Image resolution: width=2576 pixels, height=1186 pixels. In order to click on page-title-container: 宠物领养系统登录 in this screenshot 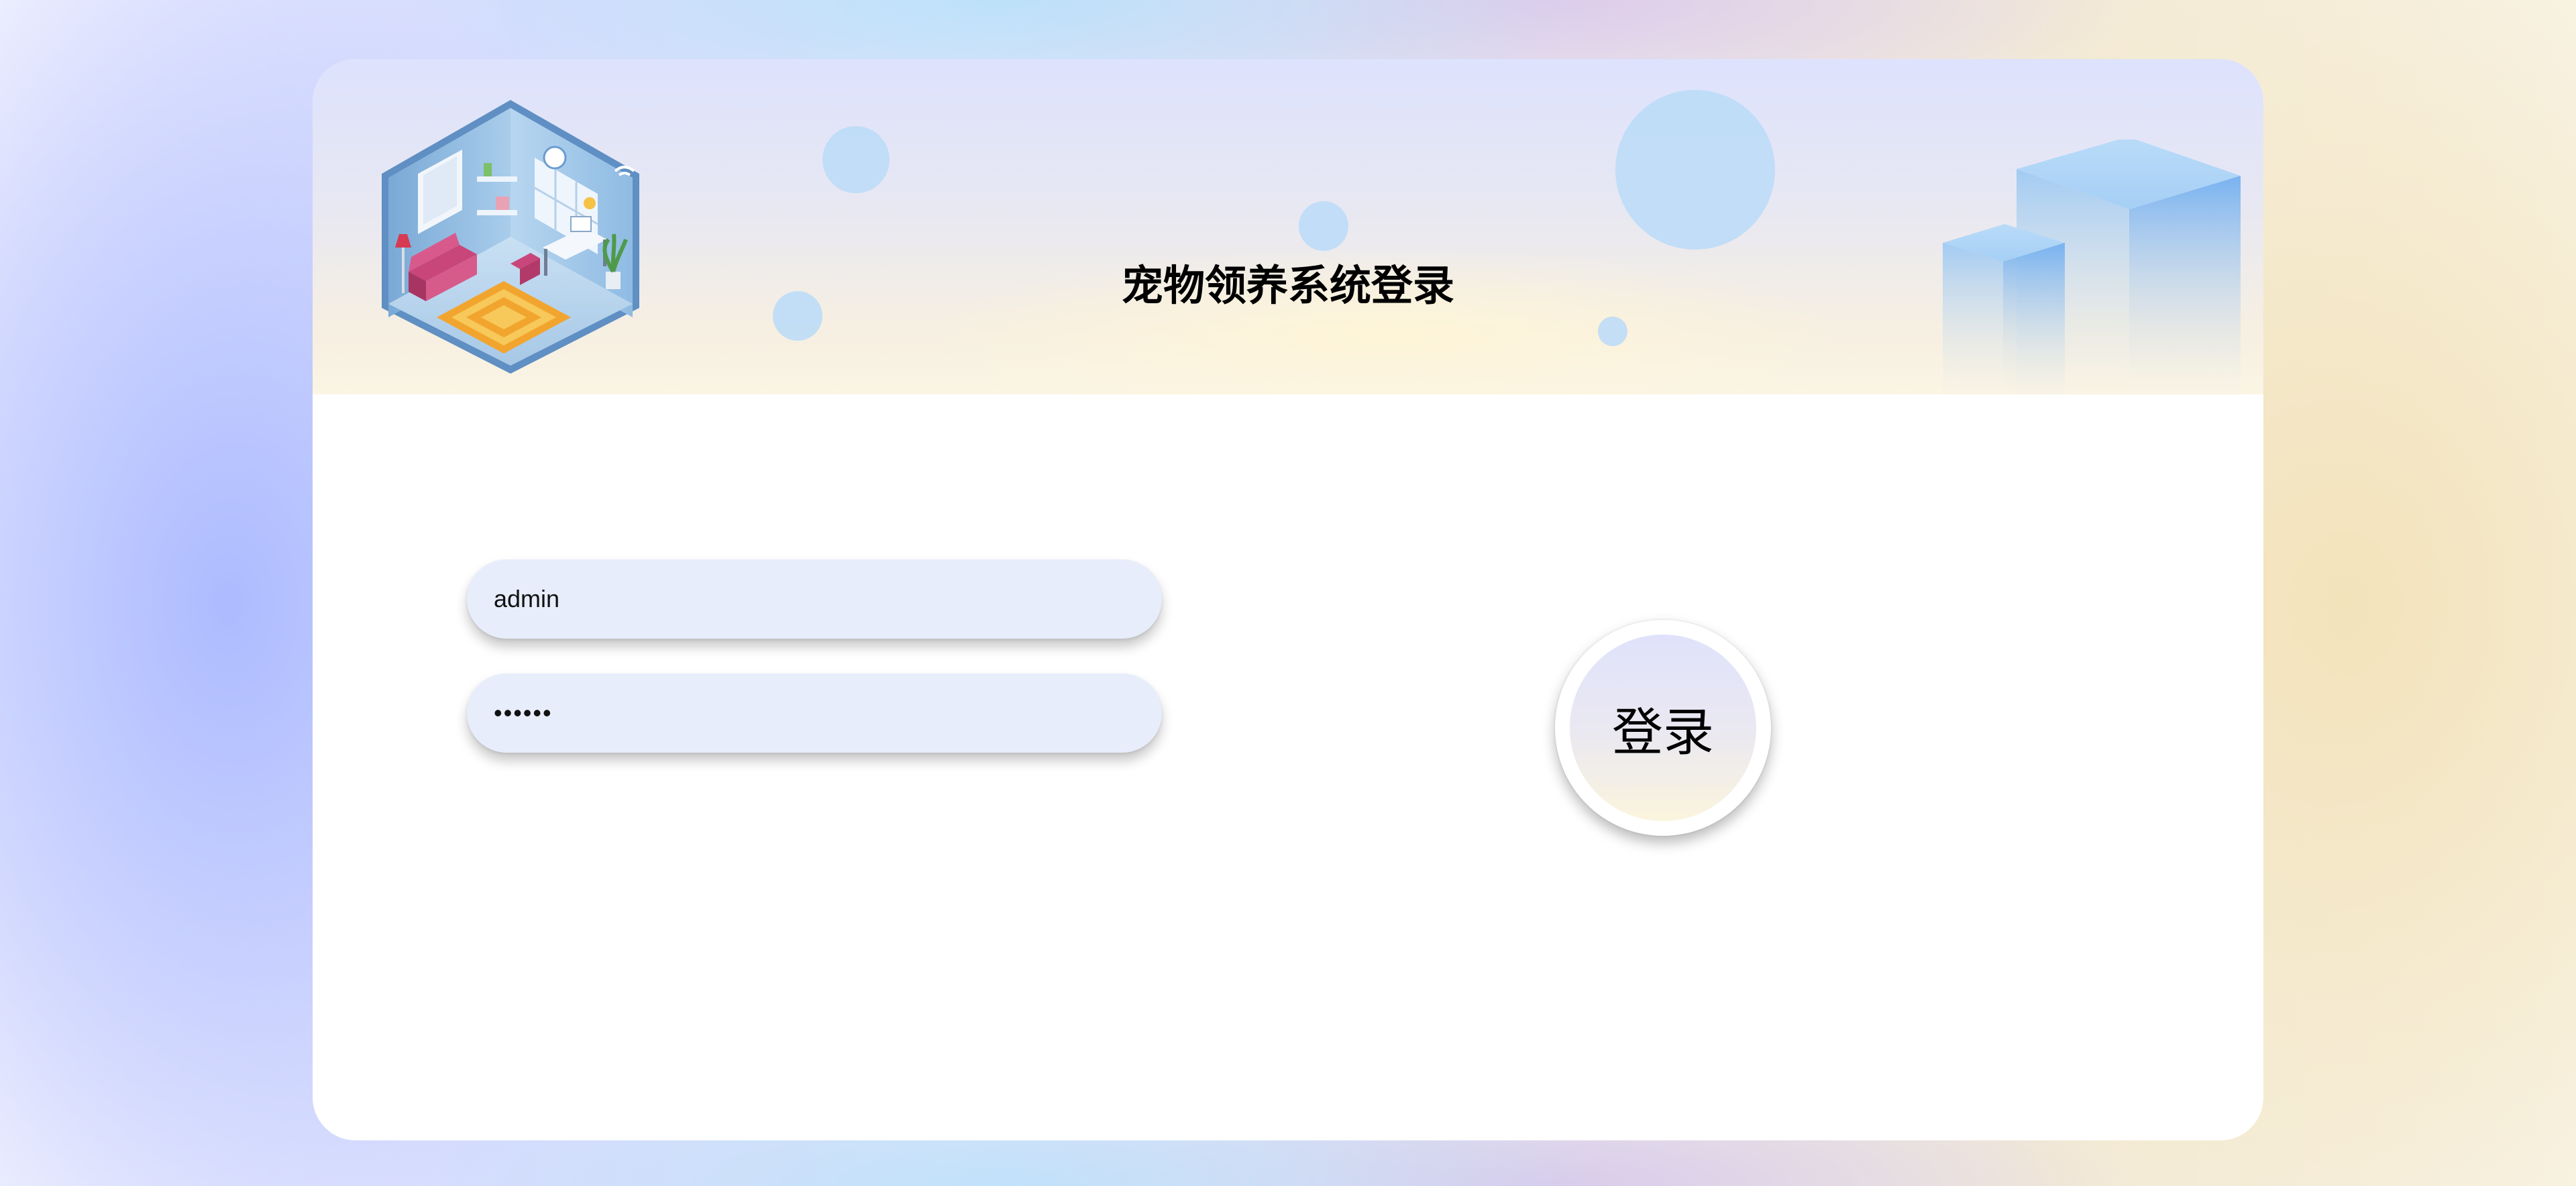, I will do `click(1288, 286)`.